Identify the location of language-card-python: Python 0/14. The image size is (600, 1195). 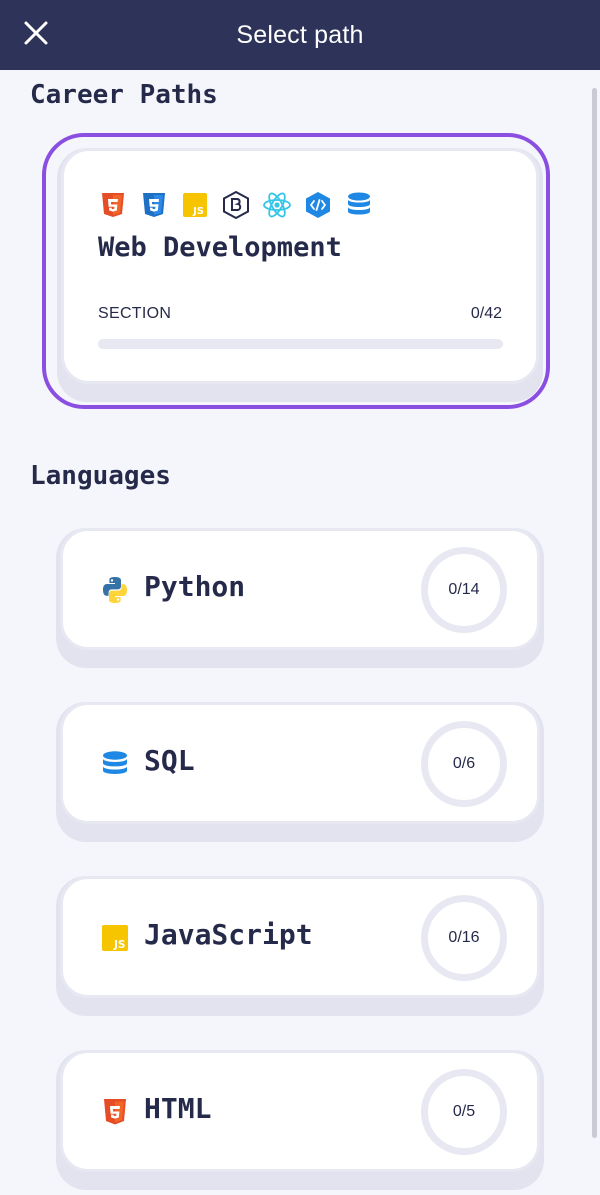
(300, 598).